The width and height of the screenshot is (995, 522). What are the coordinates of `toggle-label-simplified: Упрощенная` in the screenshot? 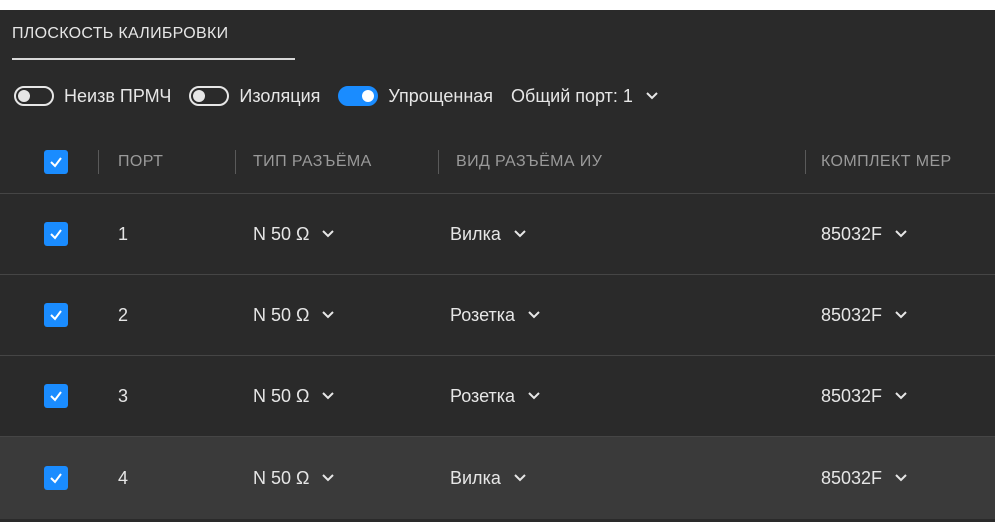 It's located at (441, 95).